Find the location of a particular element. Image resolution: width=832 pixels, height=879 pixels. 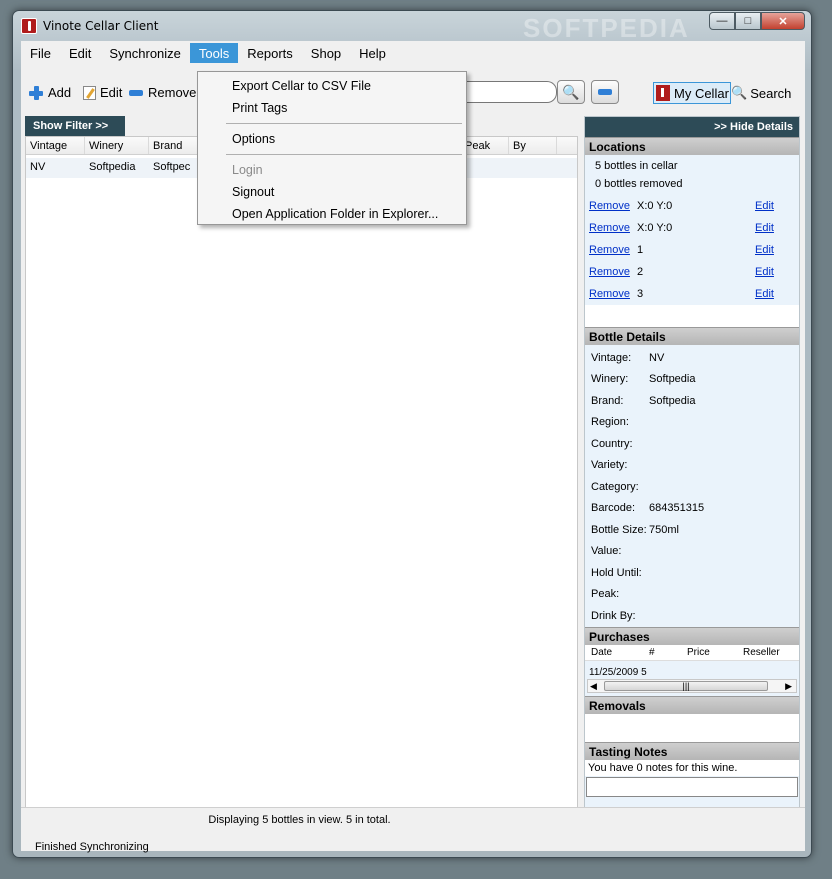

removals-header: Removals is located at coordinates (692, 704).